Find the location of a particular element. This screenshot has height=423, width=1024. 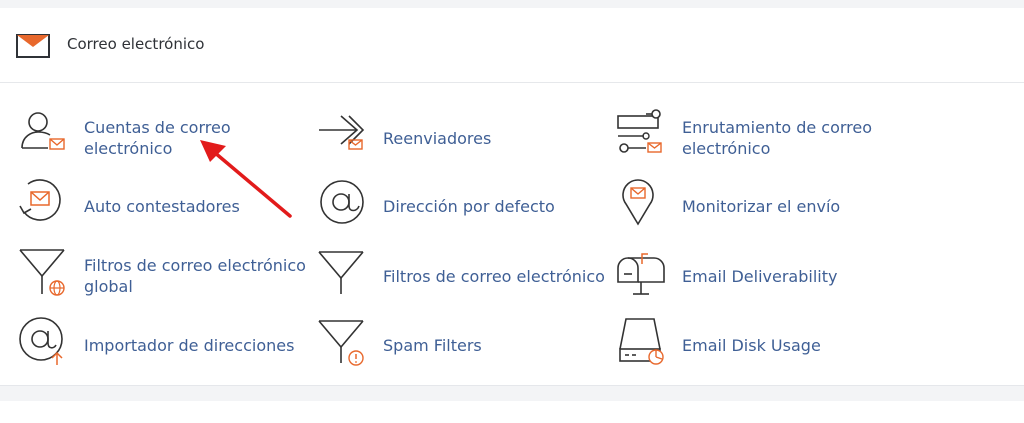

at-import-icon is located at coordinates (41, 341).